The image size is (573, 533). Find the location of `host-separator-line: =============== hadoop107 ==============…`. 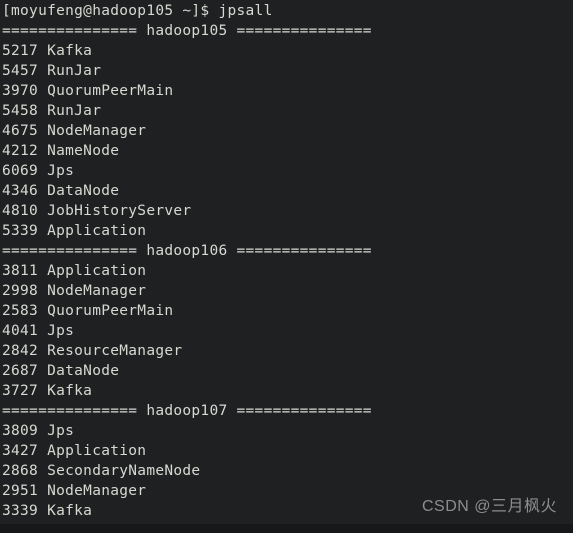

host-separator-line: =============== hadoop107 ==============… is located at coordinates (187, 411).